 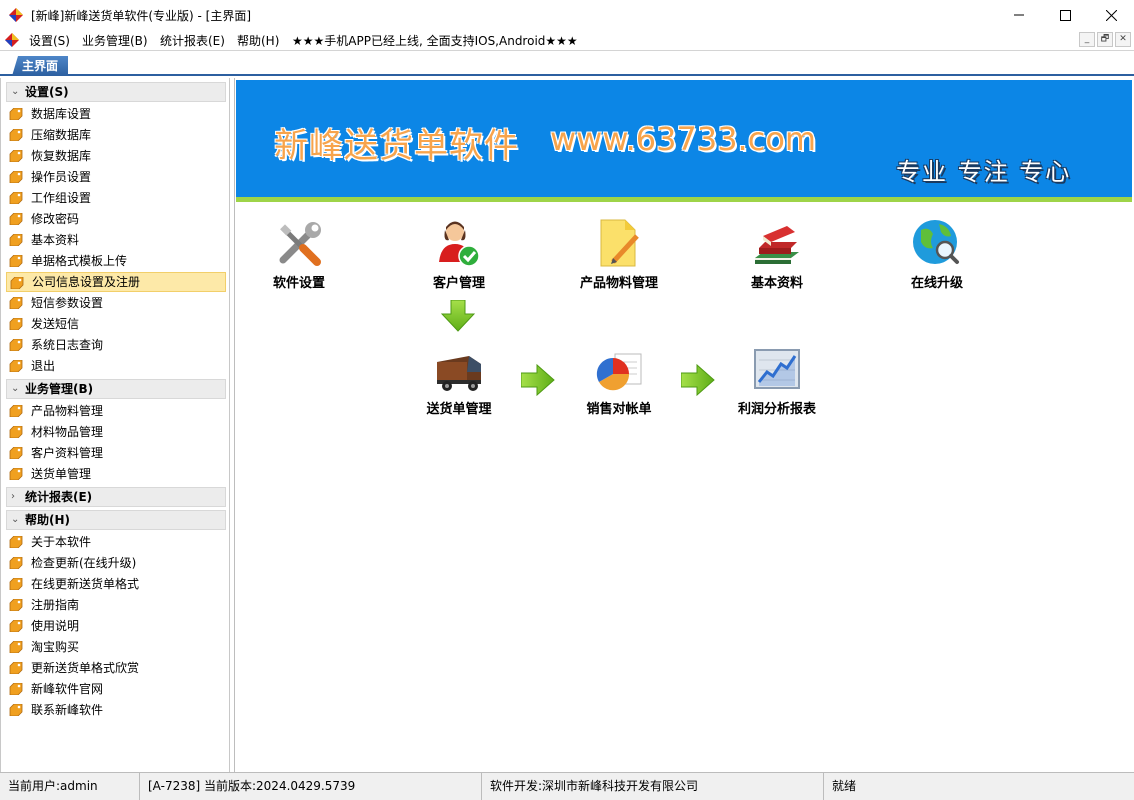 What do you see at coordinates (116, 474) in the screenshot?
I see `sidebar-item: 送货单管理` at bounding box center [116, 474].